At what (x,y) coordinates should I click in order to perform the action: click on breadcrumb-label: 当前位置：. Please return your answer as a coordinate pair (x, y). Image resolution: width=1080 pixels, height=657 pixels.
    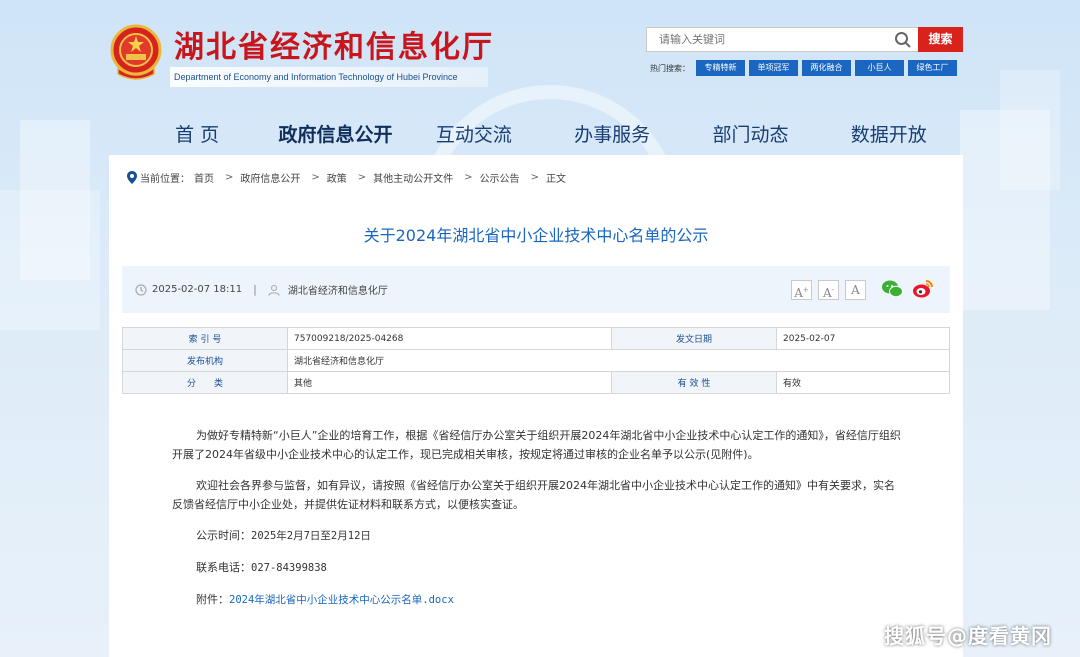
    Looking at the image, I should click on (165, 179).